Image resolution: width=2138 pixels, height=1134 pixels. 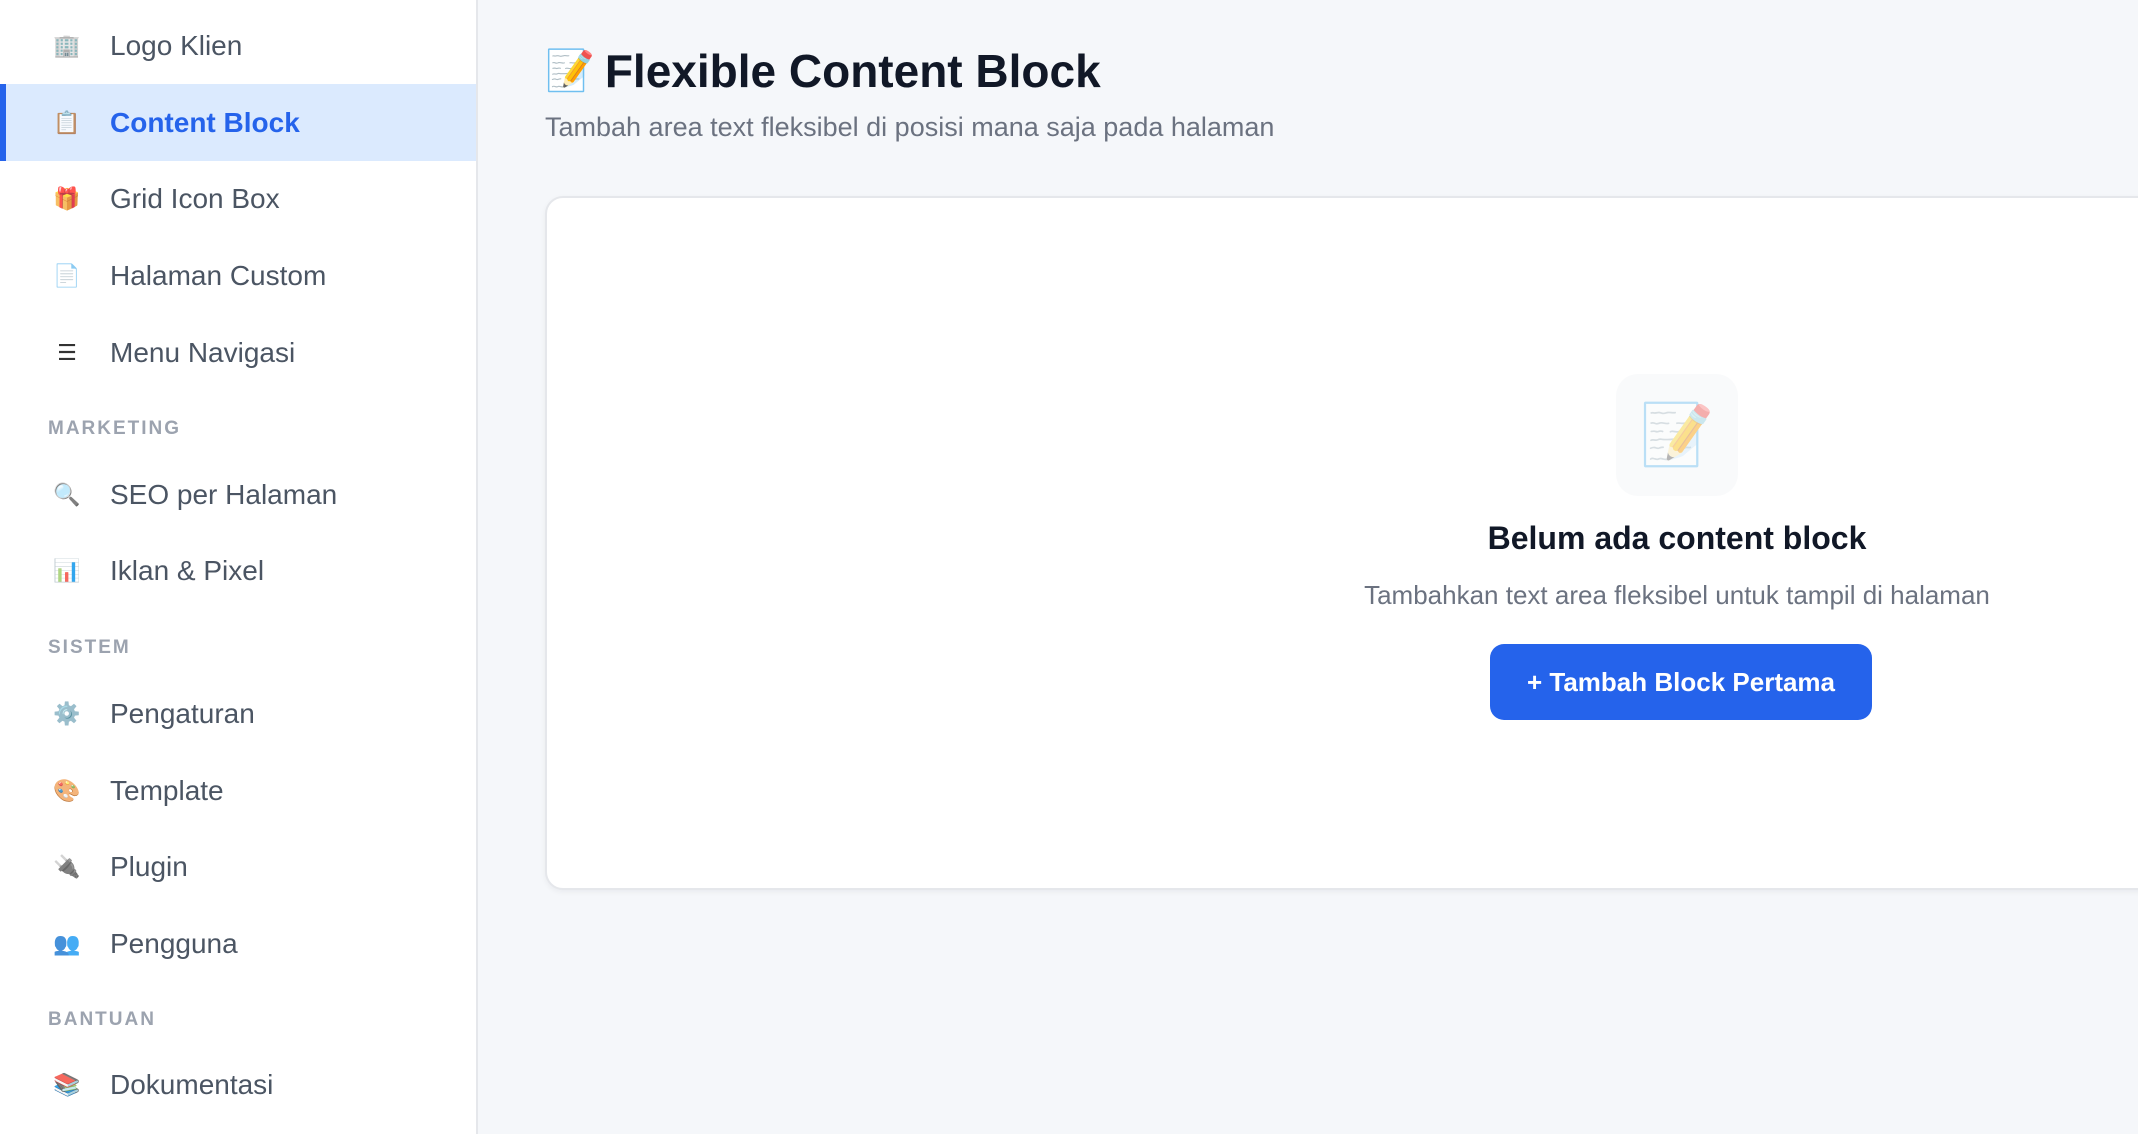 I want to click on sidebar-item-pengguna: 👥 Pengguna, so click(x=238, y=943).